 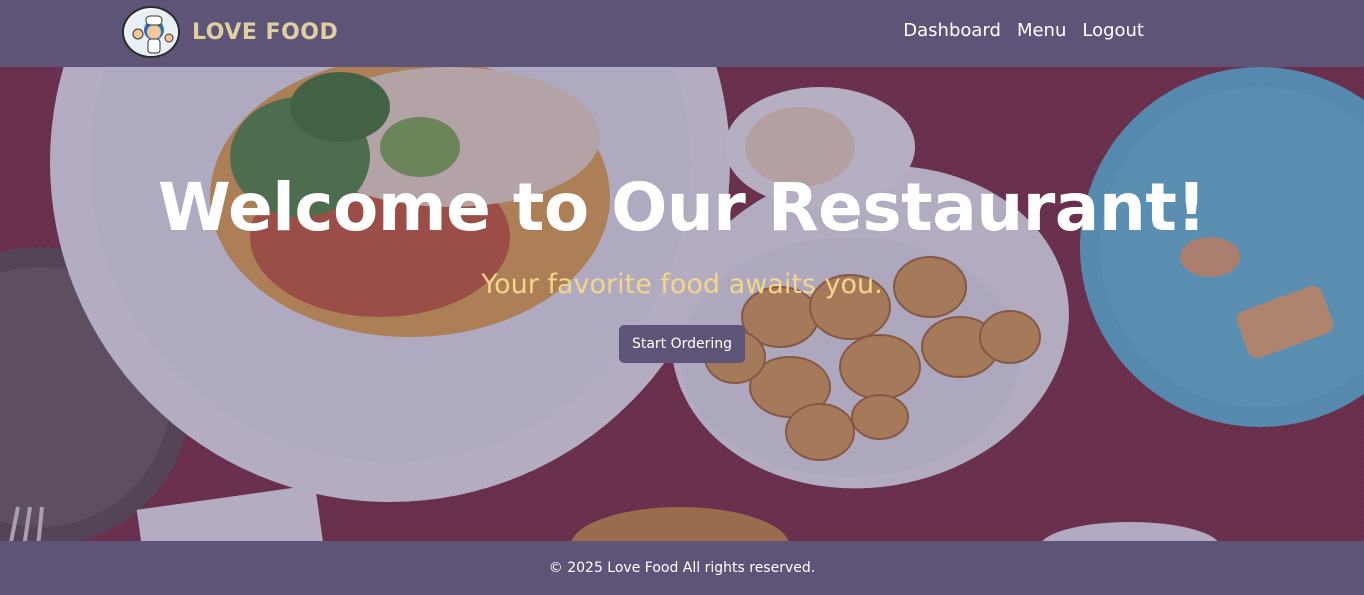 I want to click on brand-link: LOVE FOOD, so click(x=230, y=32).